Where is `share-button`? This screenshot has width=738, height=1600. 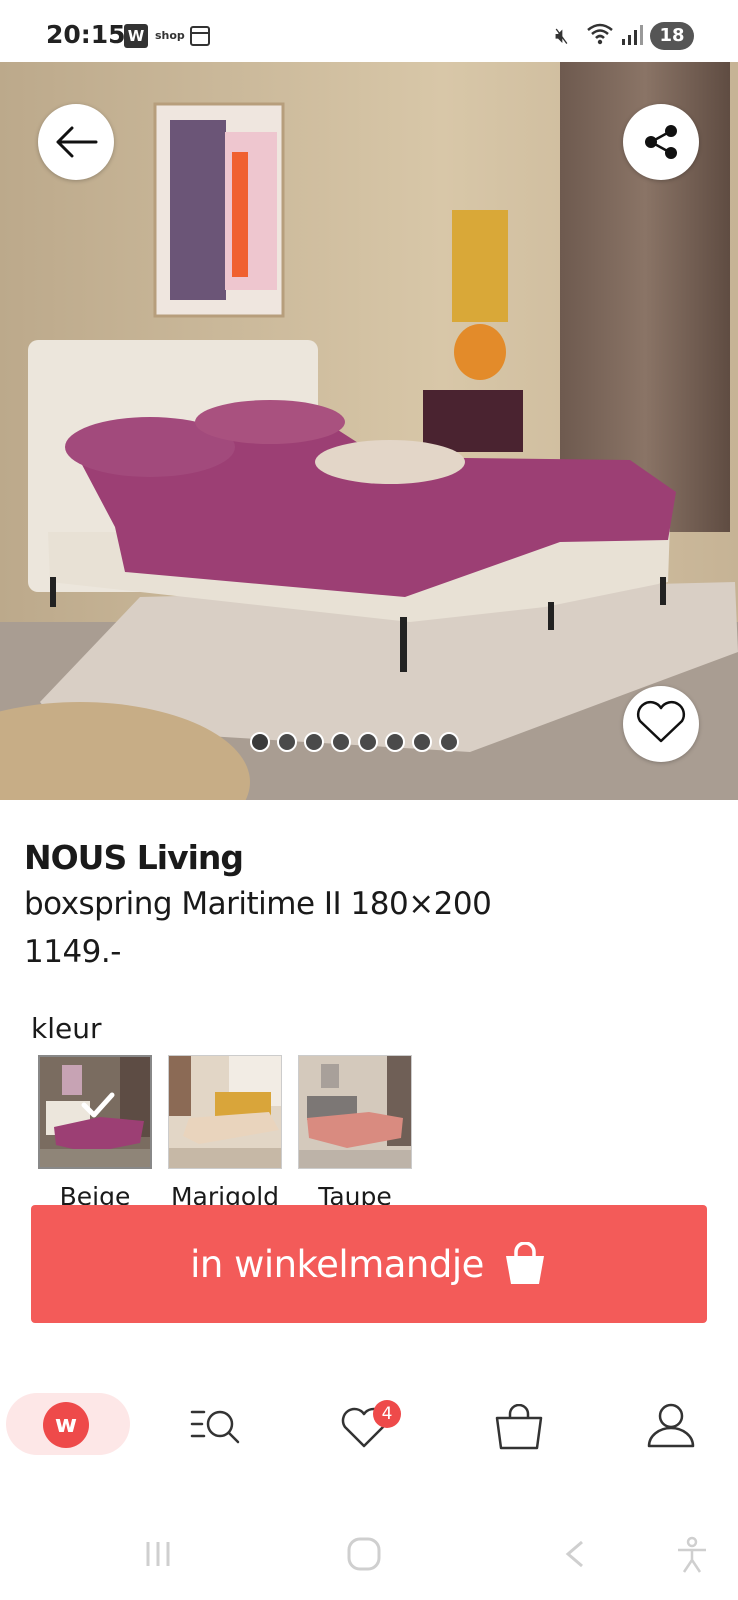
share-button is located at coordinates (661, 142).